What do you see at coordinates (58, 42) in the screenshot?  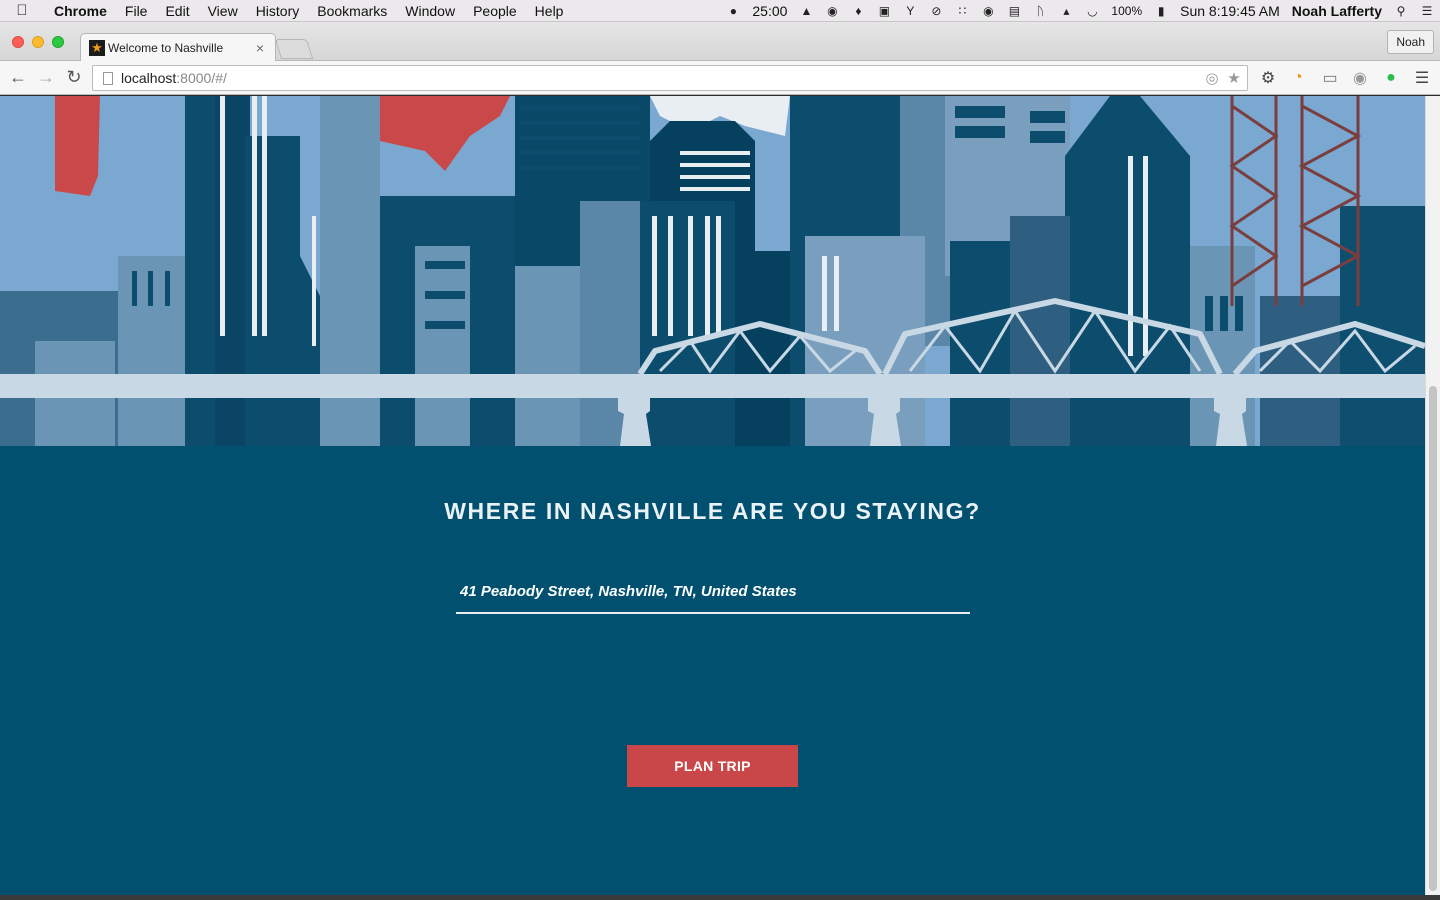 I see `zoom-window-button` at bounding box center [58, 42].